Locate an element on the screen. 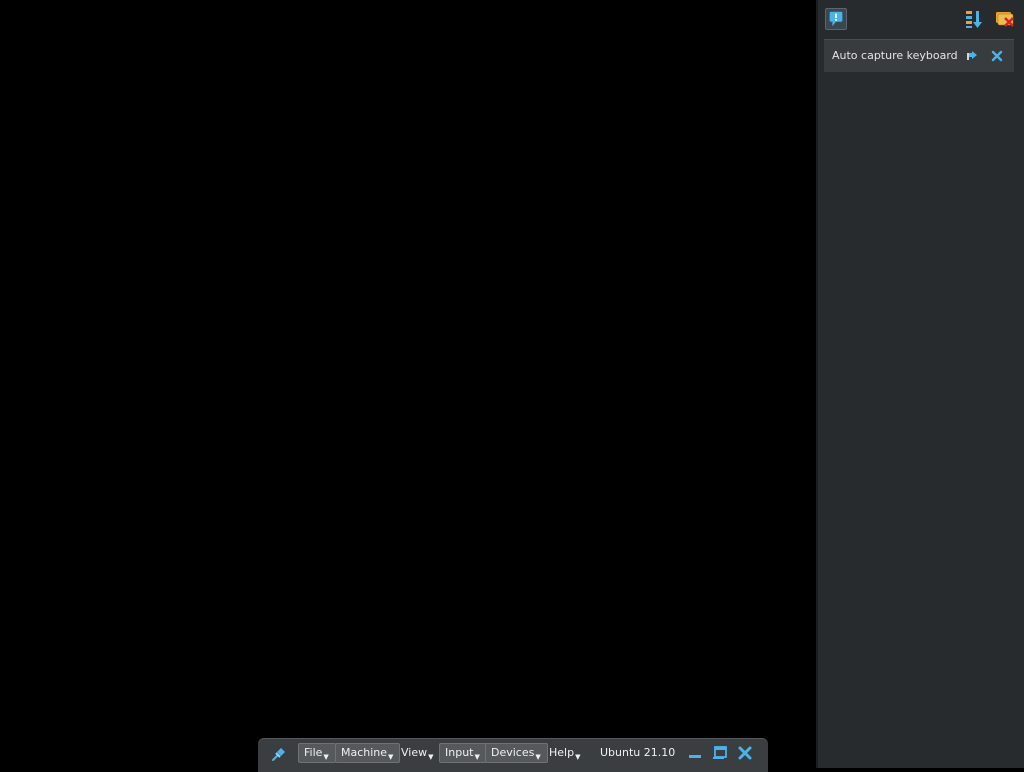  restore-button is located at coordinates (720, 753).